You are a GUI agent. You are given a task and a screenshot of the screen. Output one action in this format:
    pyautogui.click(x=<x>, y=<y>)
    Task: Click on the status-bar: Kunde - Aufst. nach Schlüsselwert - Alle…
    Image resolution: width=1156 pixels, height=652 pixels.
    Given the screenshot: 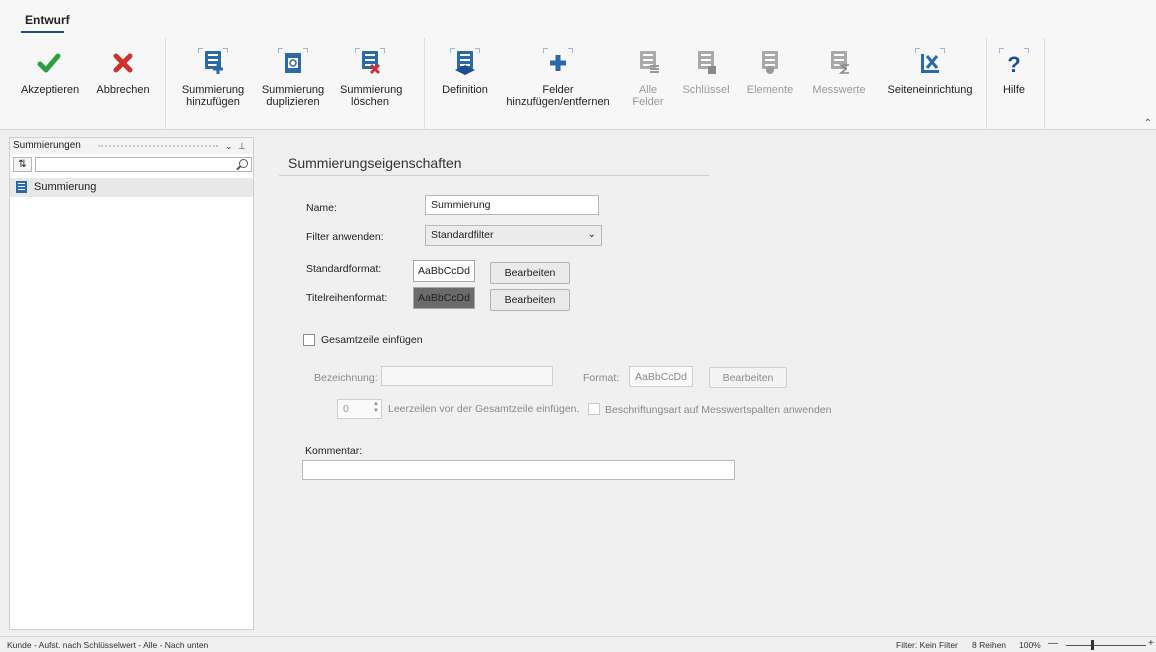 What is the action you would take?
    pyautogui.click(x=578, y=644)
    